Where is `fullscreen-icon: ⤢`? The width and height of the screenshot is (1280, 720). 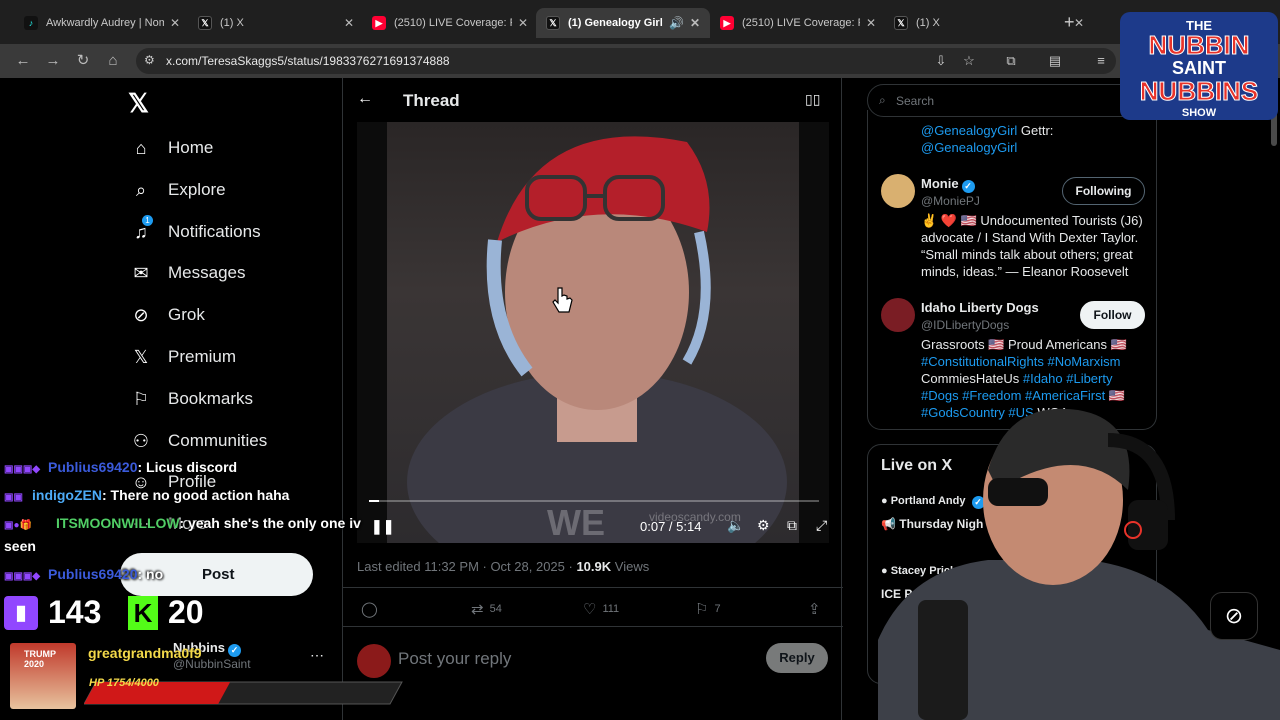
fullscreen-icon: ⤢ is located at coordinates (821, 525).